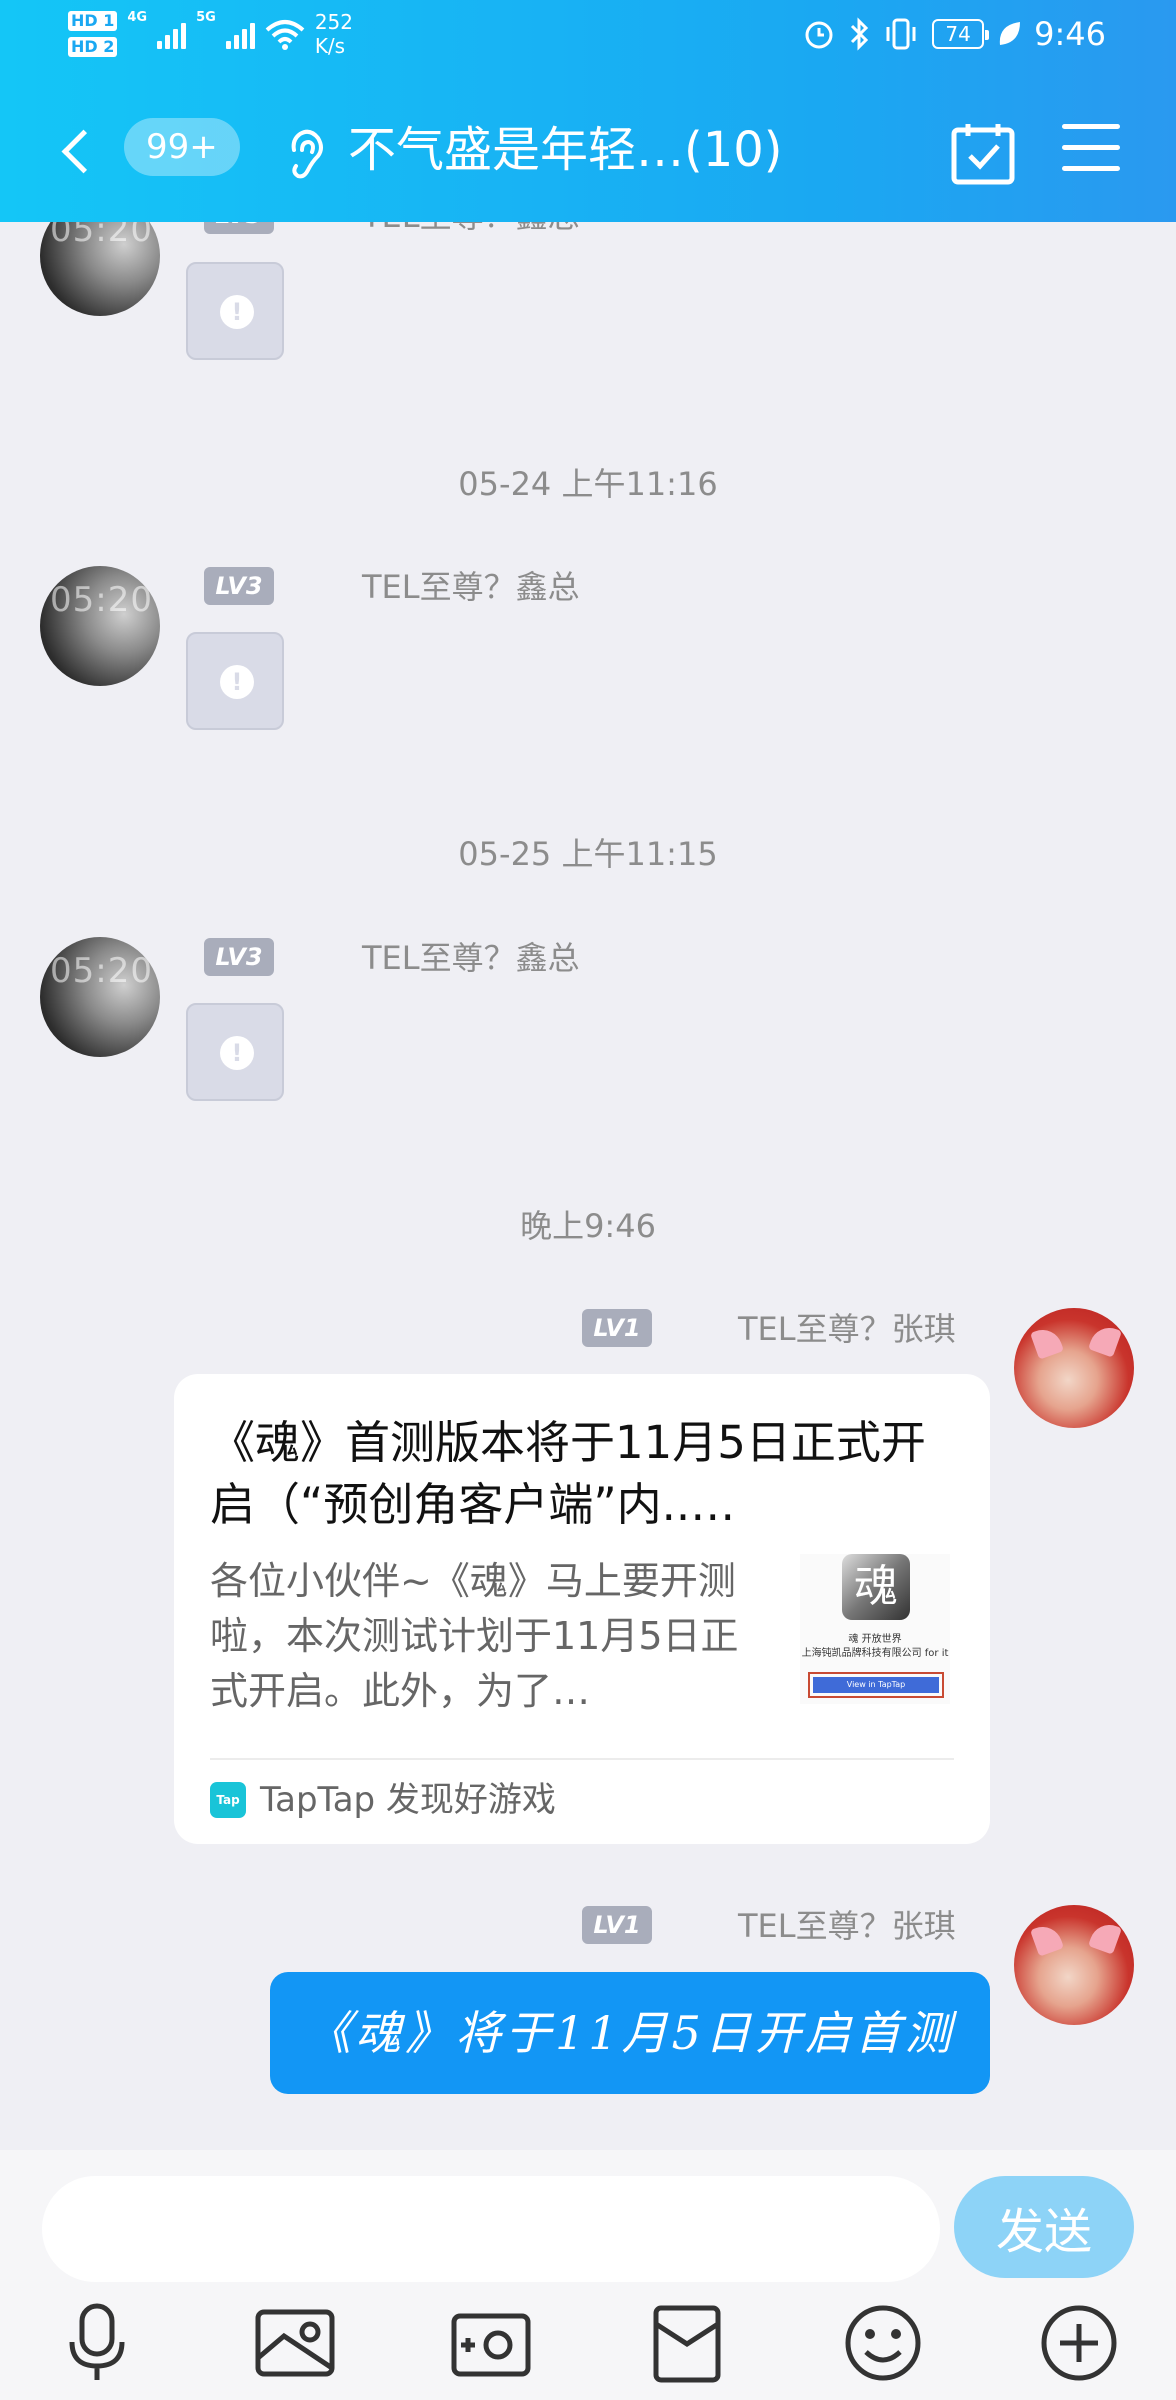 Image resolution: width=1176 pixels, height=2400 pixels. What do you see at coordinates (588, 2348) in the screenshot?
I see `input-toolbar` at bounding box center [588, 2348].